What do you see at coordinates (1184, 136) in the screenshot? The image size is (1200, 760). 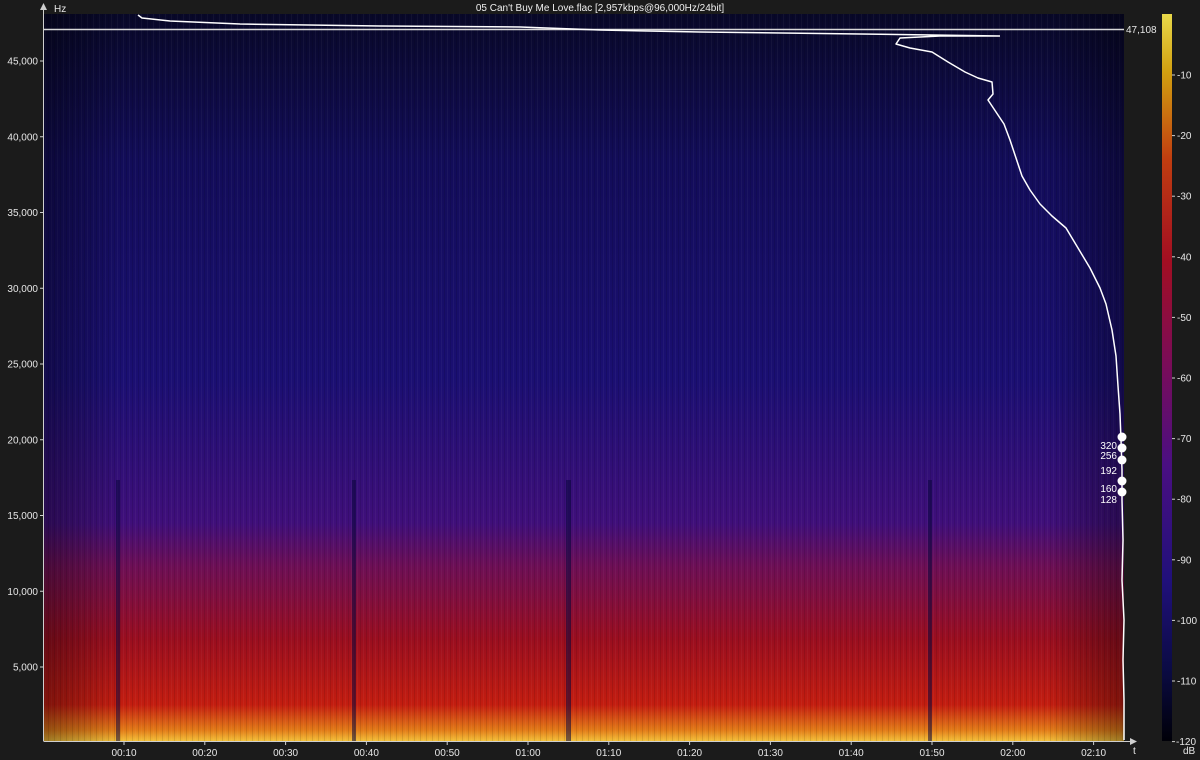 I see `colorbar-tick-label: -20` at bounding box center [1184, 136].